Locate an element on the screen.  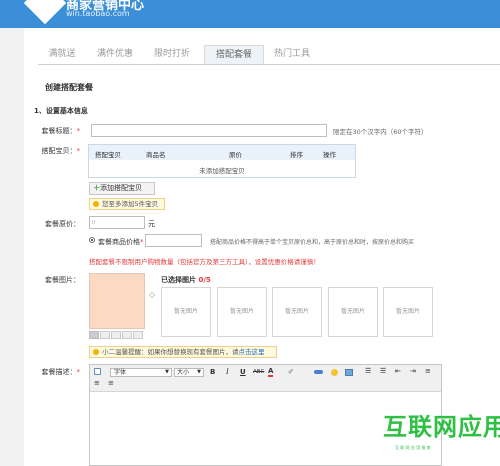
page-title: 创建搭配套餐 is located at coordinates (69, 87).